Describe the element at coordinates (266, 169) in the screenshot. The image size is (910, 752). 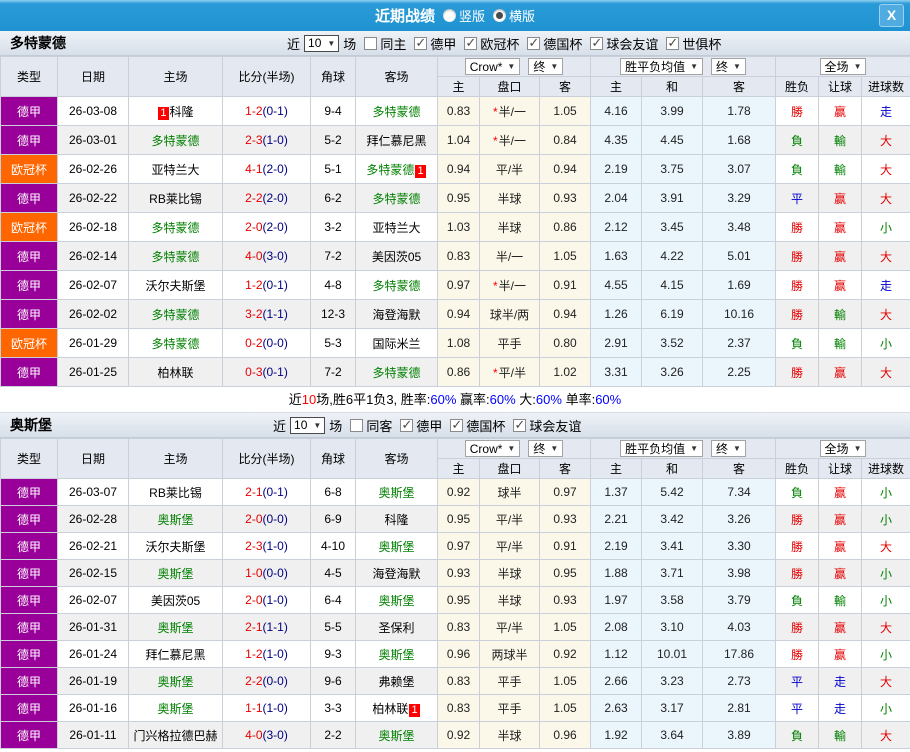
I see `score-cell: 4-1(2-0)` at that location.